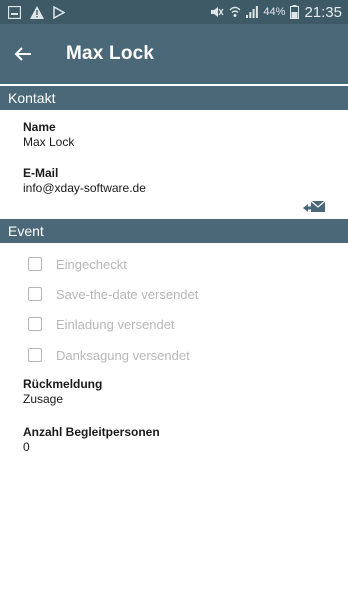 This screenshot has width=348, height=605. What do you see at coordinates (49, 142) in the screenshot?
I see `name-value: Max Lock` at bounding box center [49, 142].